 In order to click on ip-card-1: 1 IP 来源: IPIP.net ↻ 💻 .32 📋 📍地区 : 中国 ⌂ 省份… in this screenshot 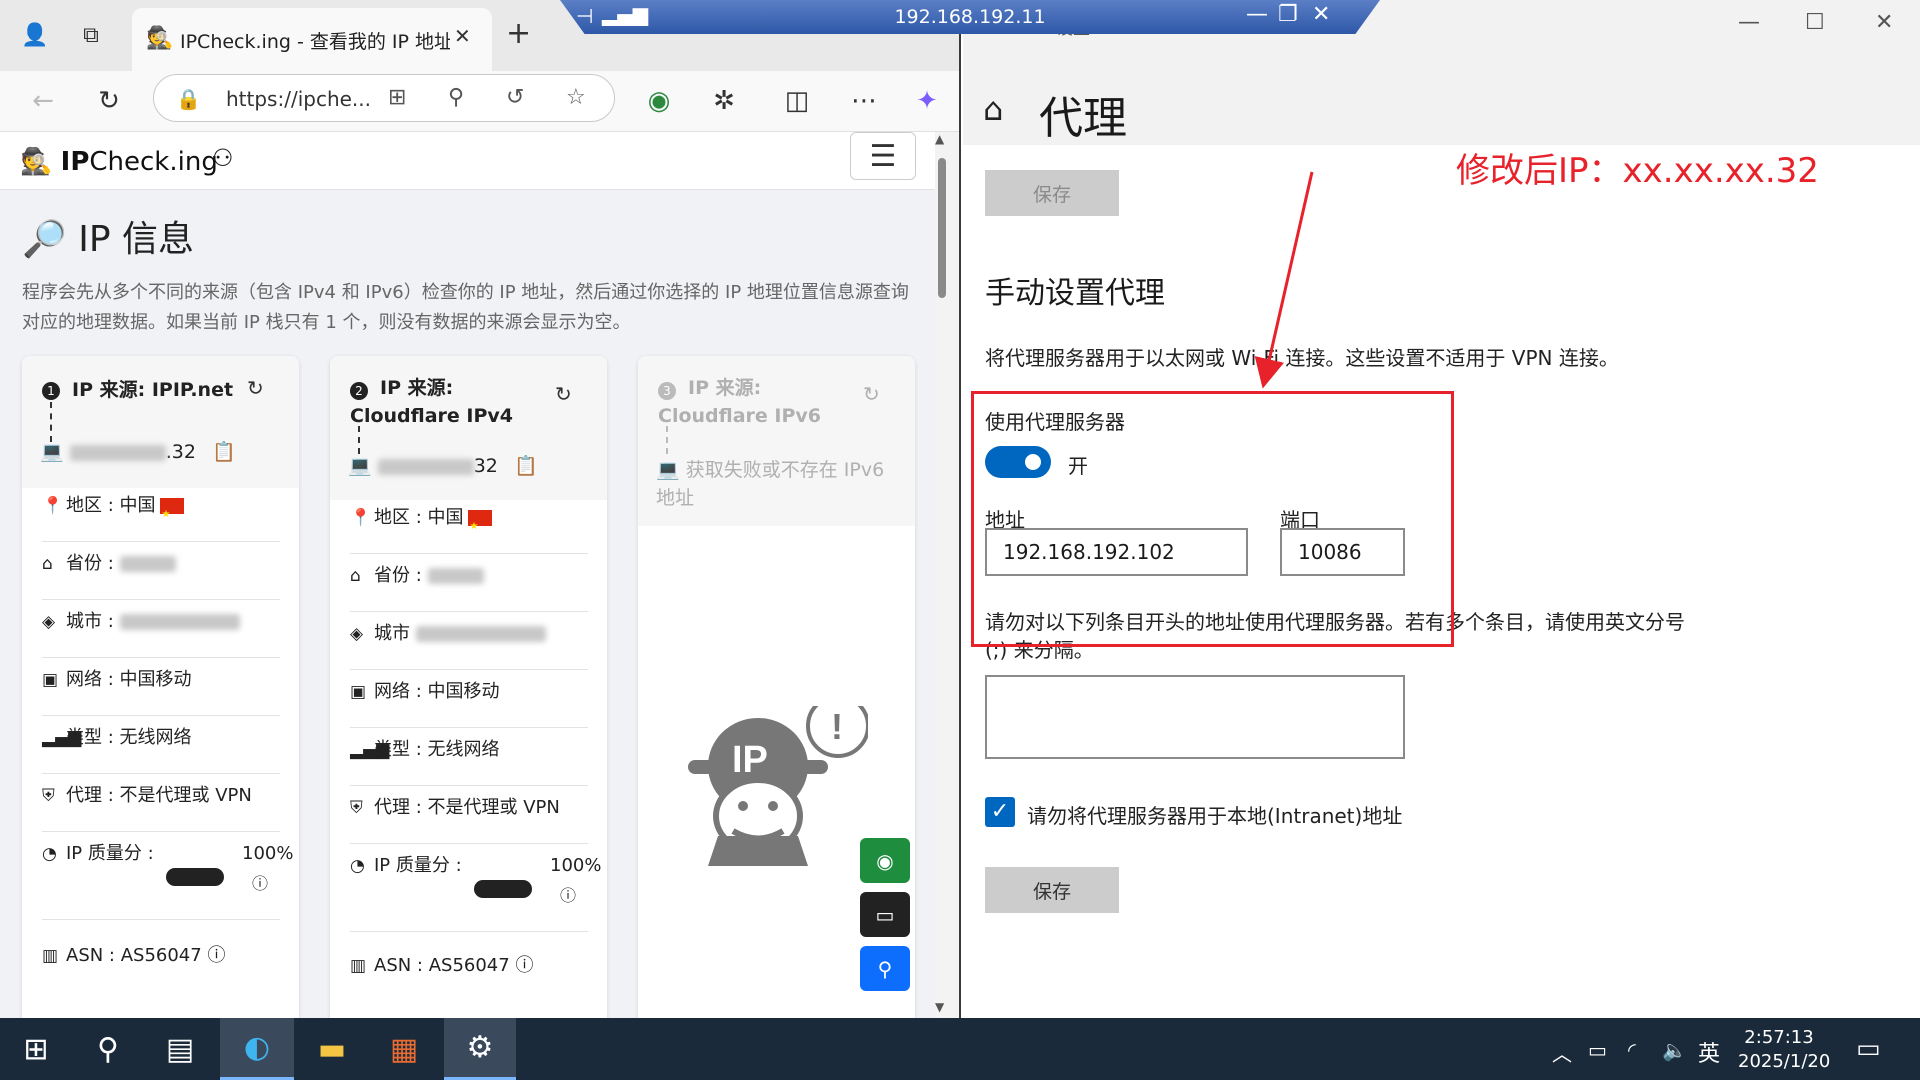, I will do `click(160, 687)`.